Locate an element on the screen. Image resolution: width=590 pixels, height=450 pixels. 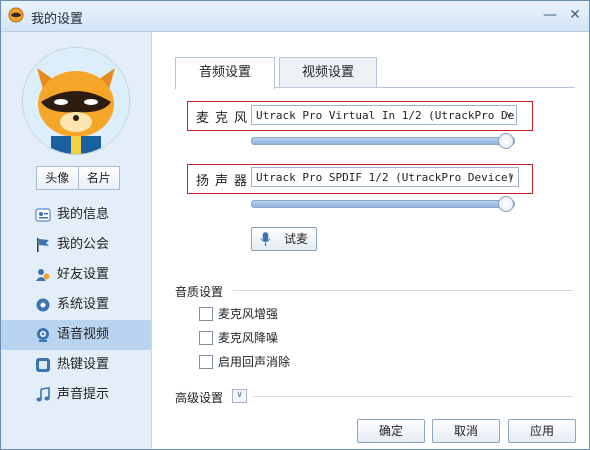
sidebar-item-hotkey-settings: 热键设置 is located at coordinates (76, 365).